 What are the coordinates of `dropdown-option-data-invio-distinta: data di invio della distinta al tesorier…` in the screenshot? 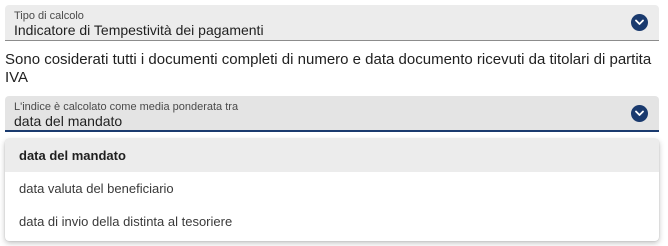 It's located at (332, 221).